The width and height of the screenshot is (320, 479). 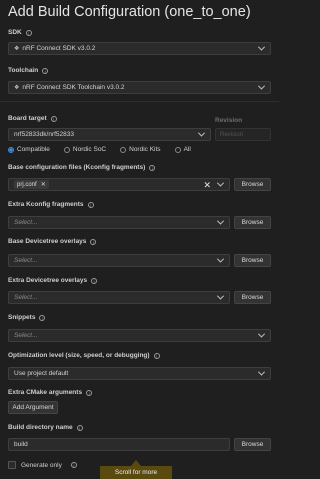 I want to click on toolchain-value: nRF Connect SDK Toolchain v3.0.2, so click(x=73, y=87).